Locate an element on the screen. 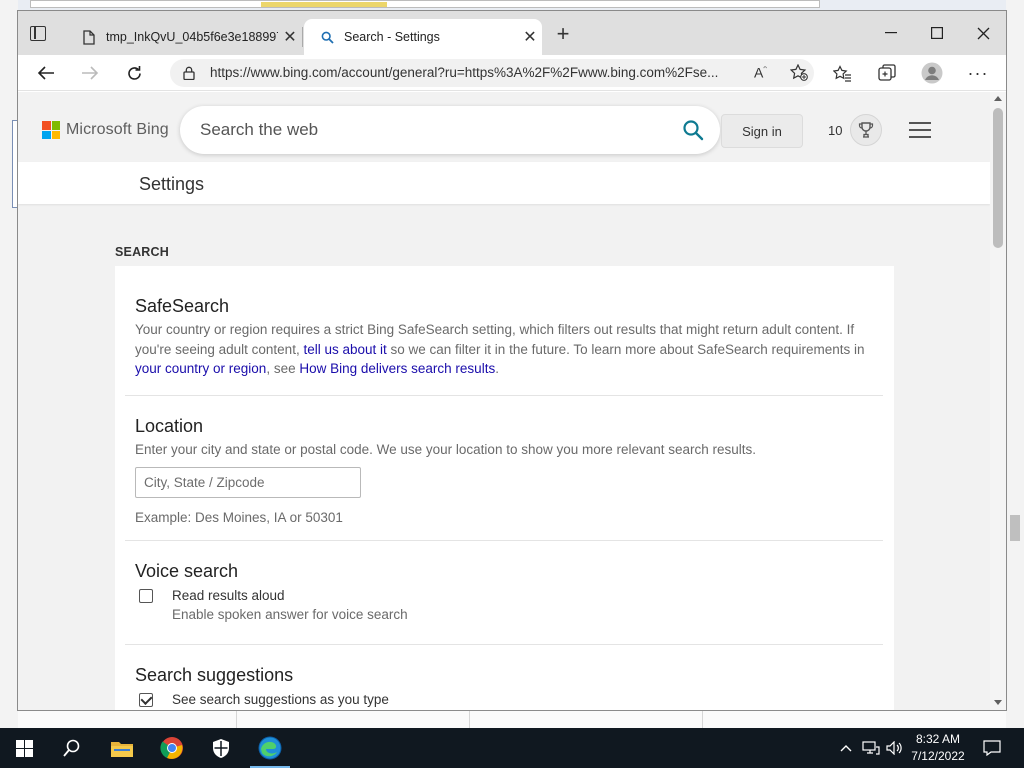  search-taskbar-icon is located at coordinates (72, 748).